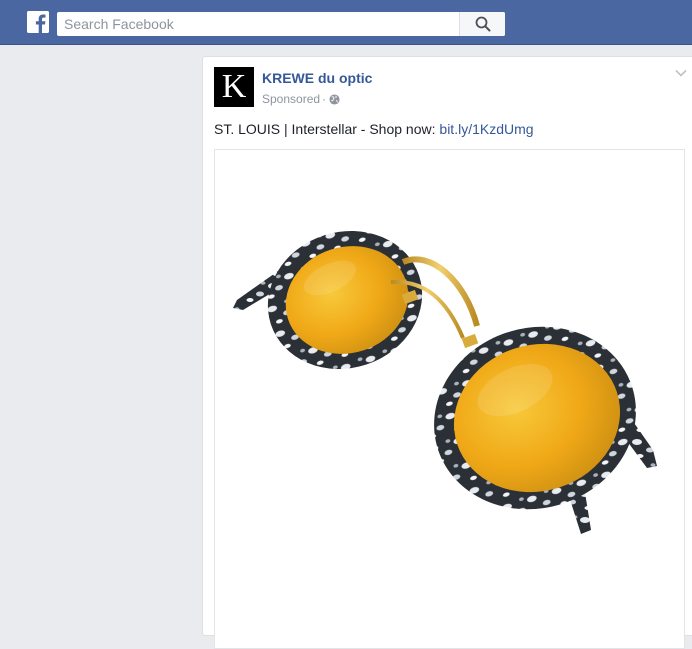 Image resolution: width=692 pixels, height=649 pixels. What do you see at coordinates (486, 129) in the screenshot?
I see `post-link: bit.ly/1KzdUmg` at bounding box center [486, 129].